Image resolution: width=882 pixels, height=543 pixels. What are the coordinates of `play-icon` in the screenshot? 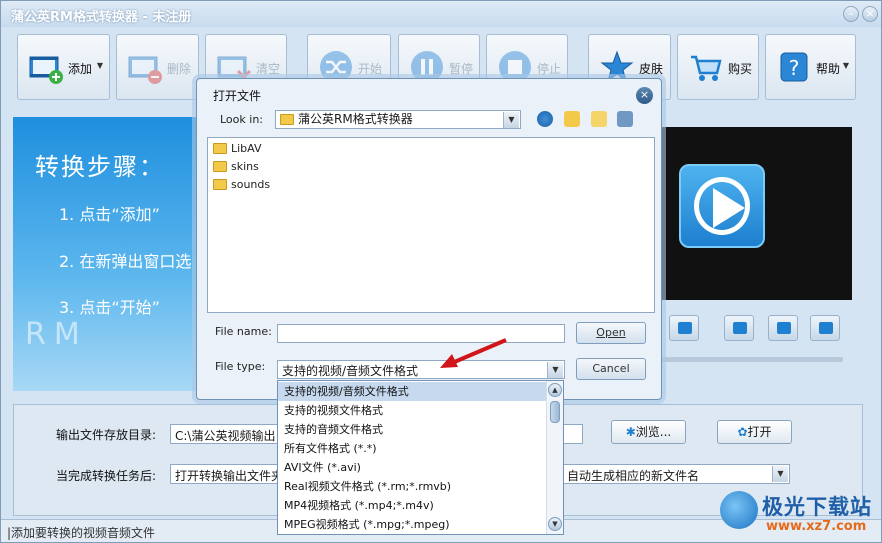 It's located at (729, 208).